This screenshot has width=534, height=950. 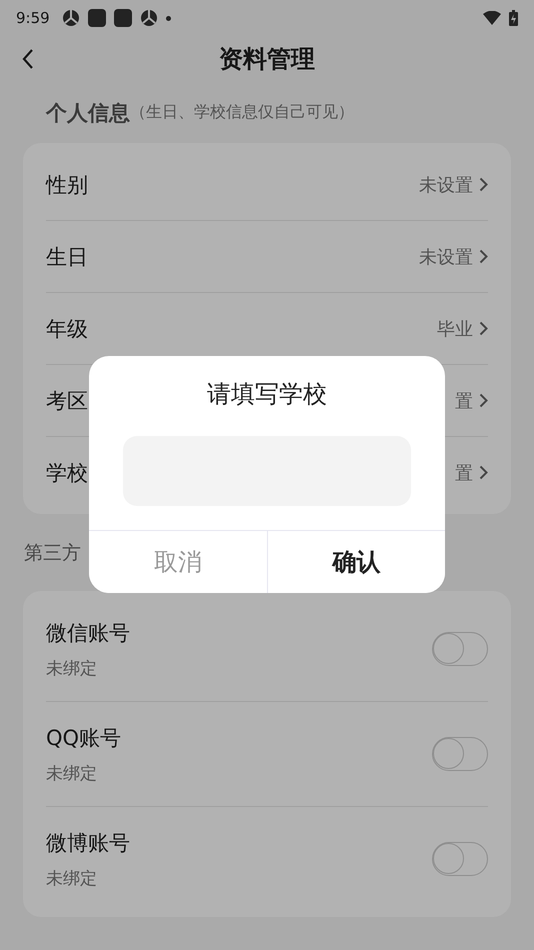 I want to click on account-label: 微博账号, so click(x=88, y=843).